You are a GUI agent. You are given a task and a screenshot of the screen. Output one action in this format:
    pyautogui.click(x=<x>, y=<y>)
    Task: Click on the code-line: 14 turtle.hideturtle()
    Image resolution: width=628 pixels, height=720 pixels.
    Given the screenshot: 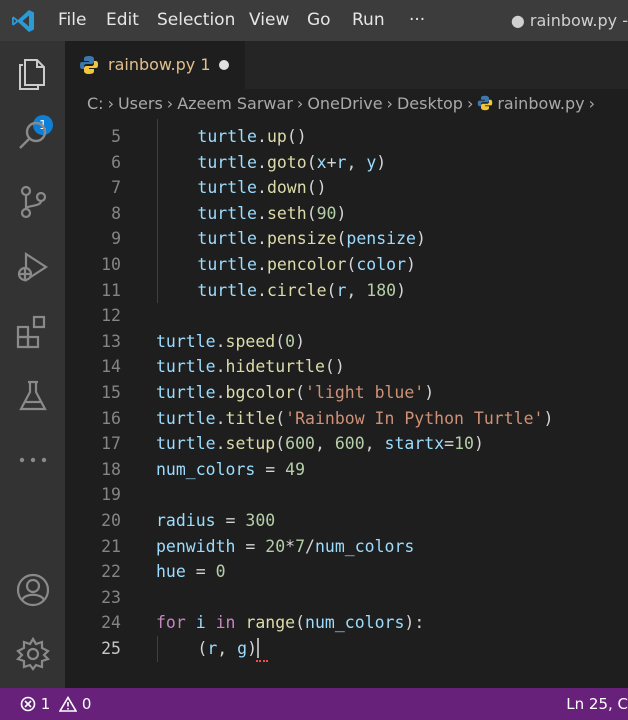 What is the action you would take?
    pyautogui.click(x=346, y=367)
    